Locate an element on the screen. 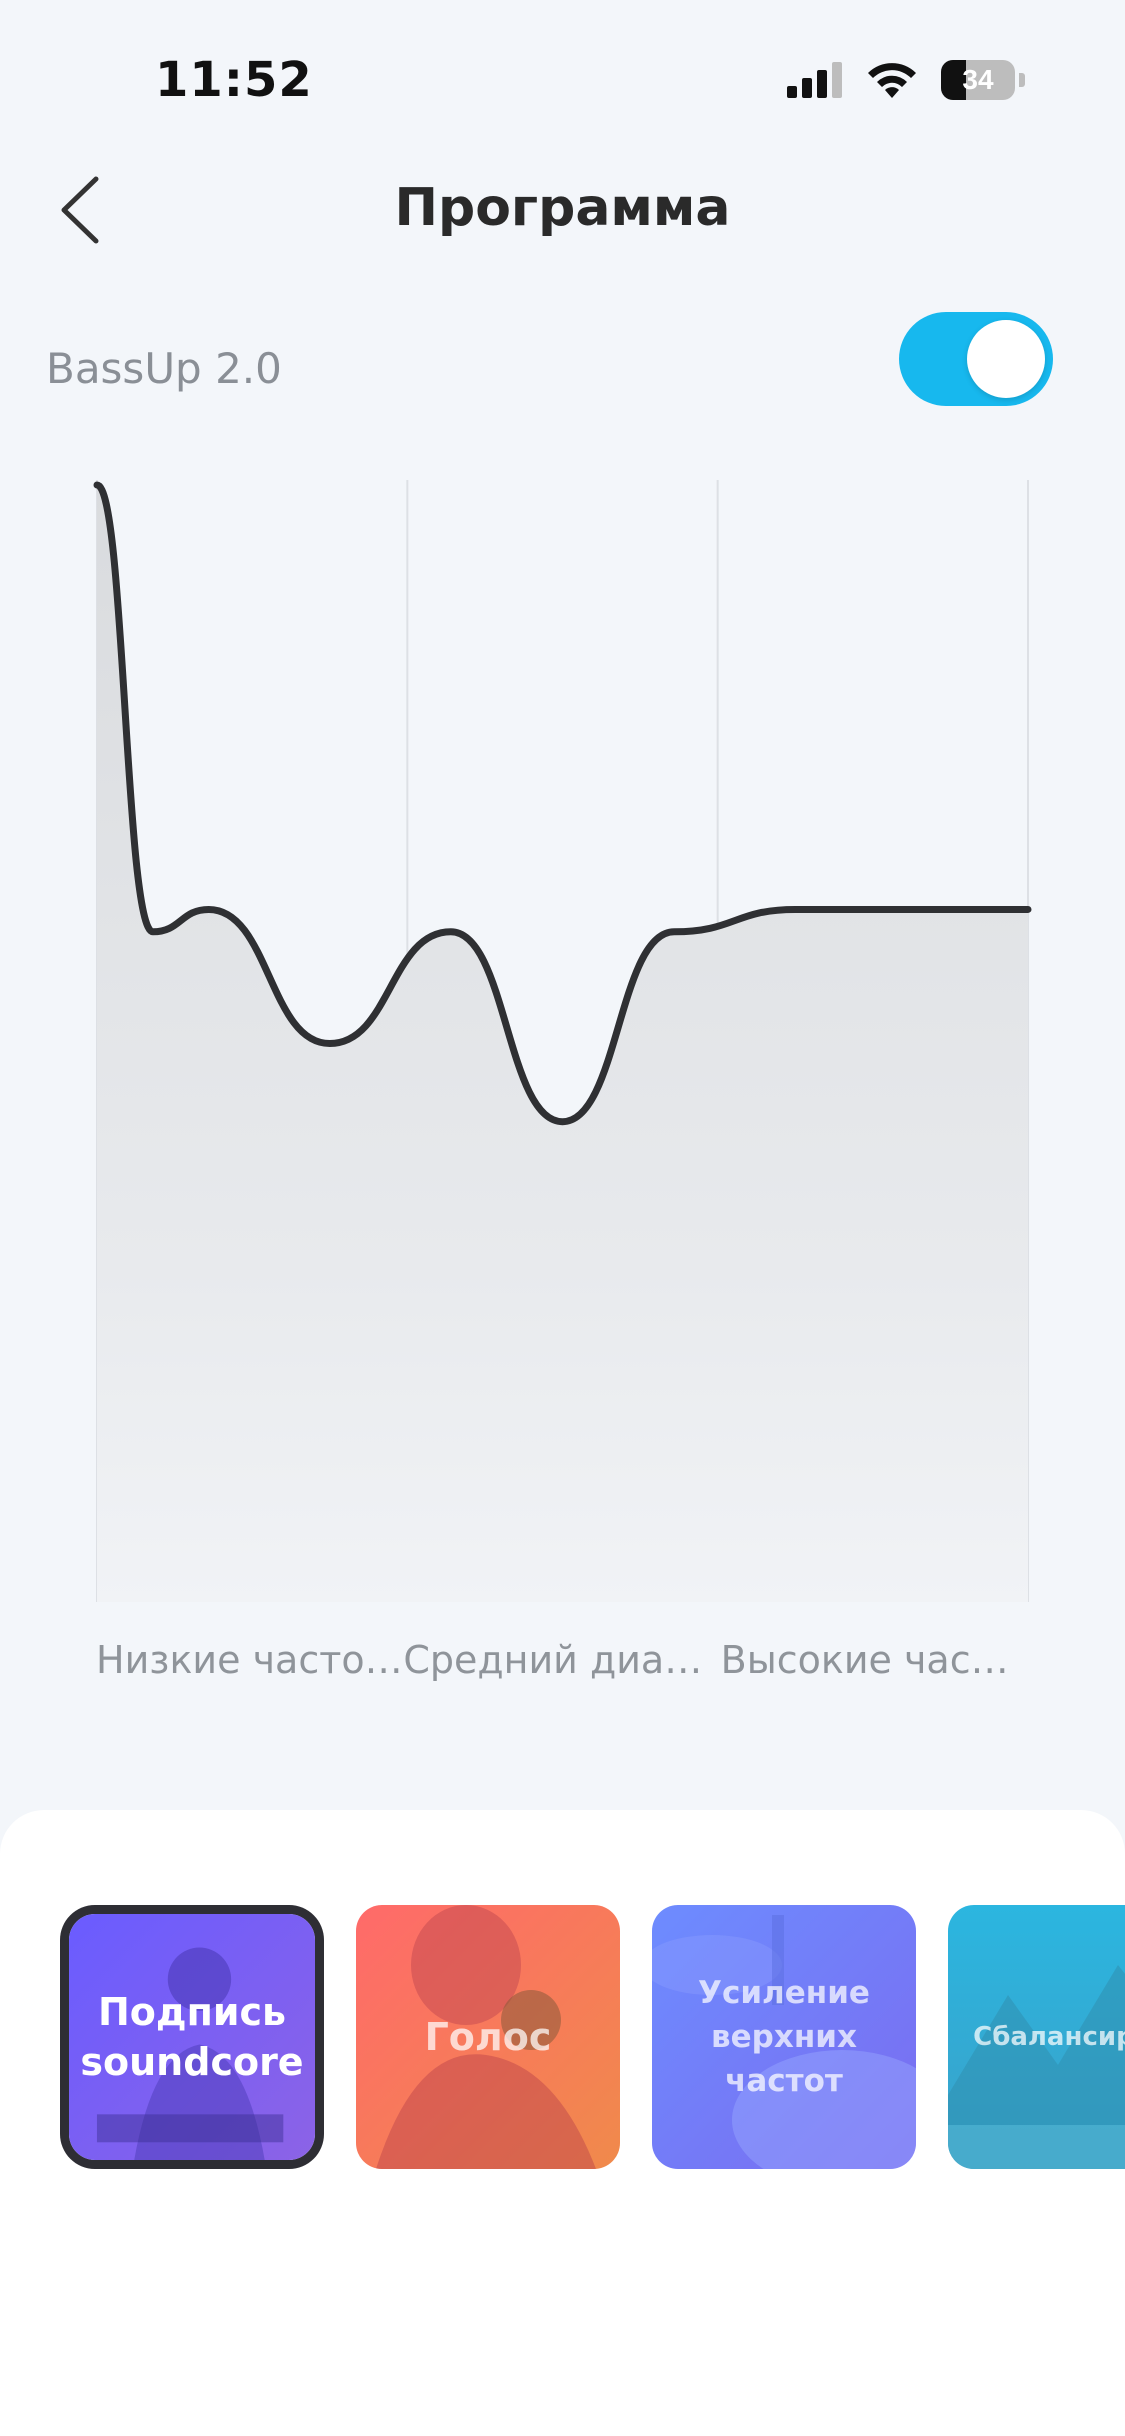 Image resolution: width=1125 pixels, height=2436 pixels. preset-card-balanced: Сбалансирово is located at coordinates (1036, 2037).